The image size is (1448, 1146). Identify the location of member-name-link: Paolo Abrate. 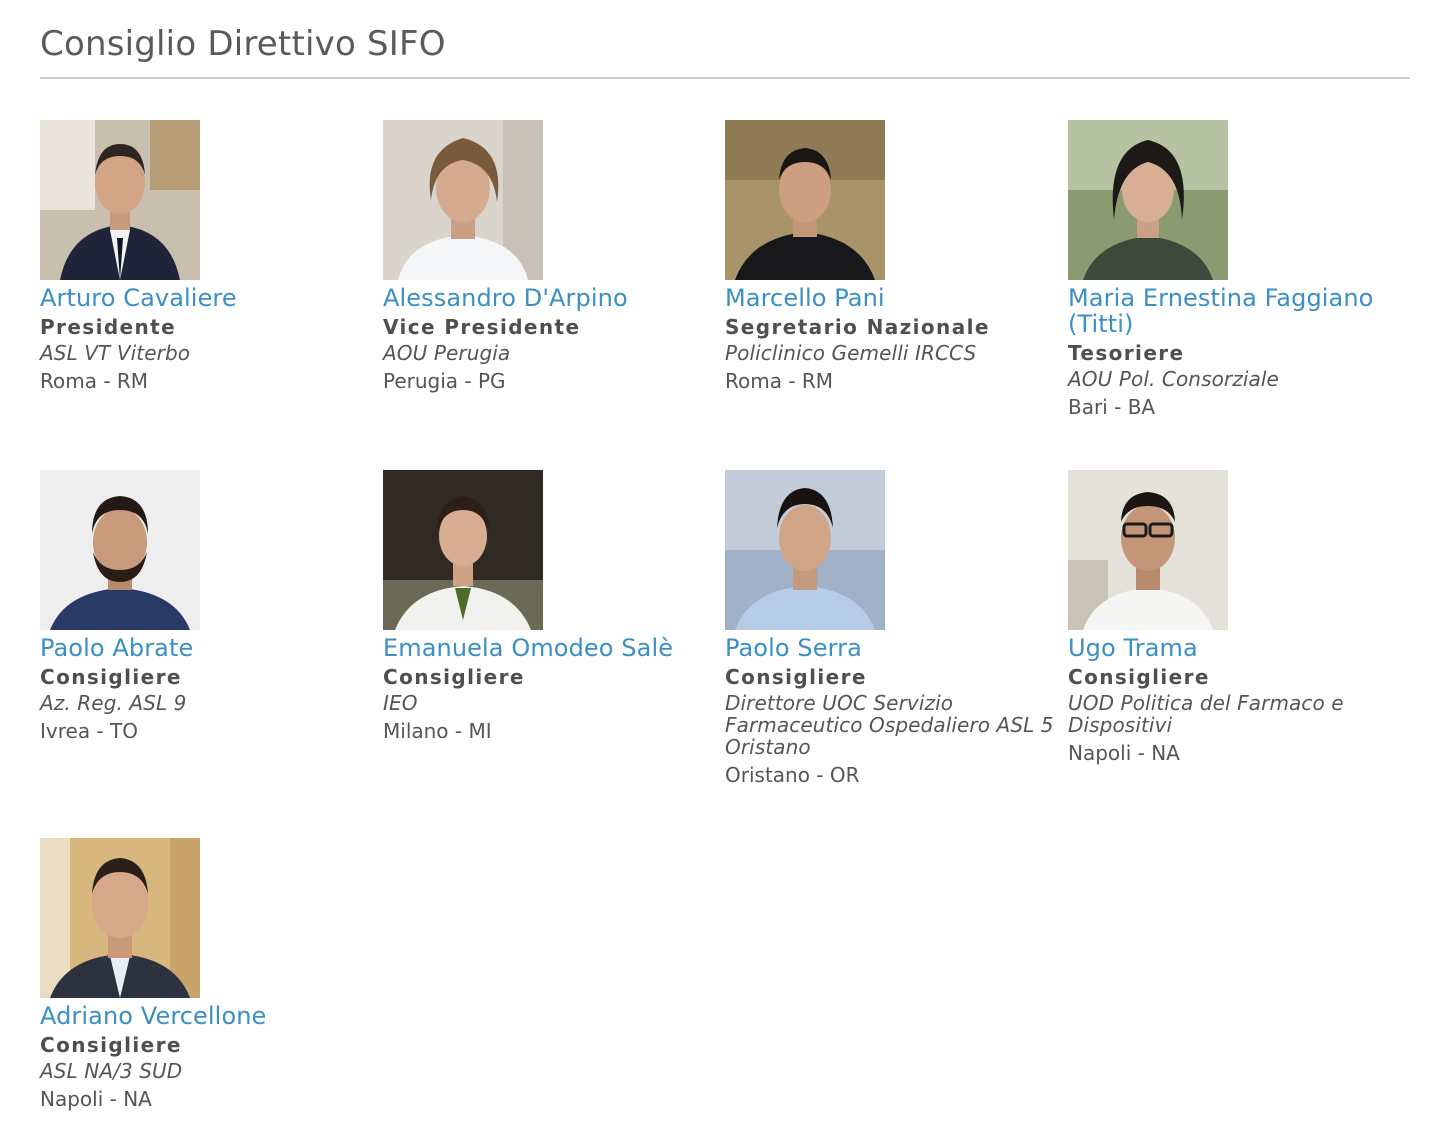
(207, 648).